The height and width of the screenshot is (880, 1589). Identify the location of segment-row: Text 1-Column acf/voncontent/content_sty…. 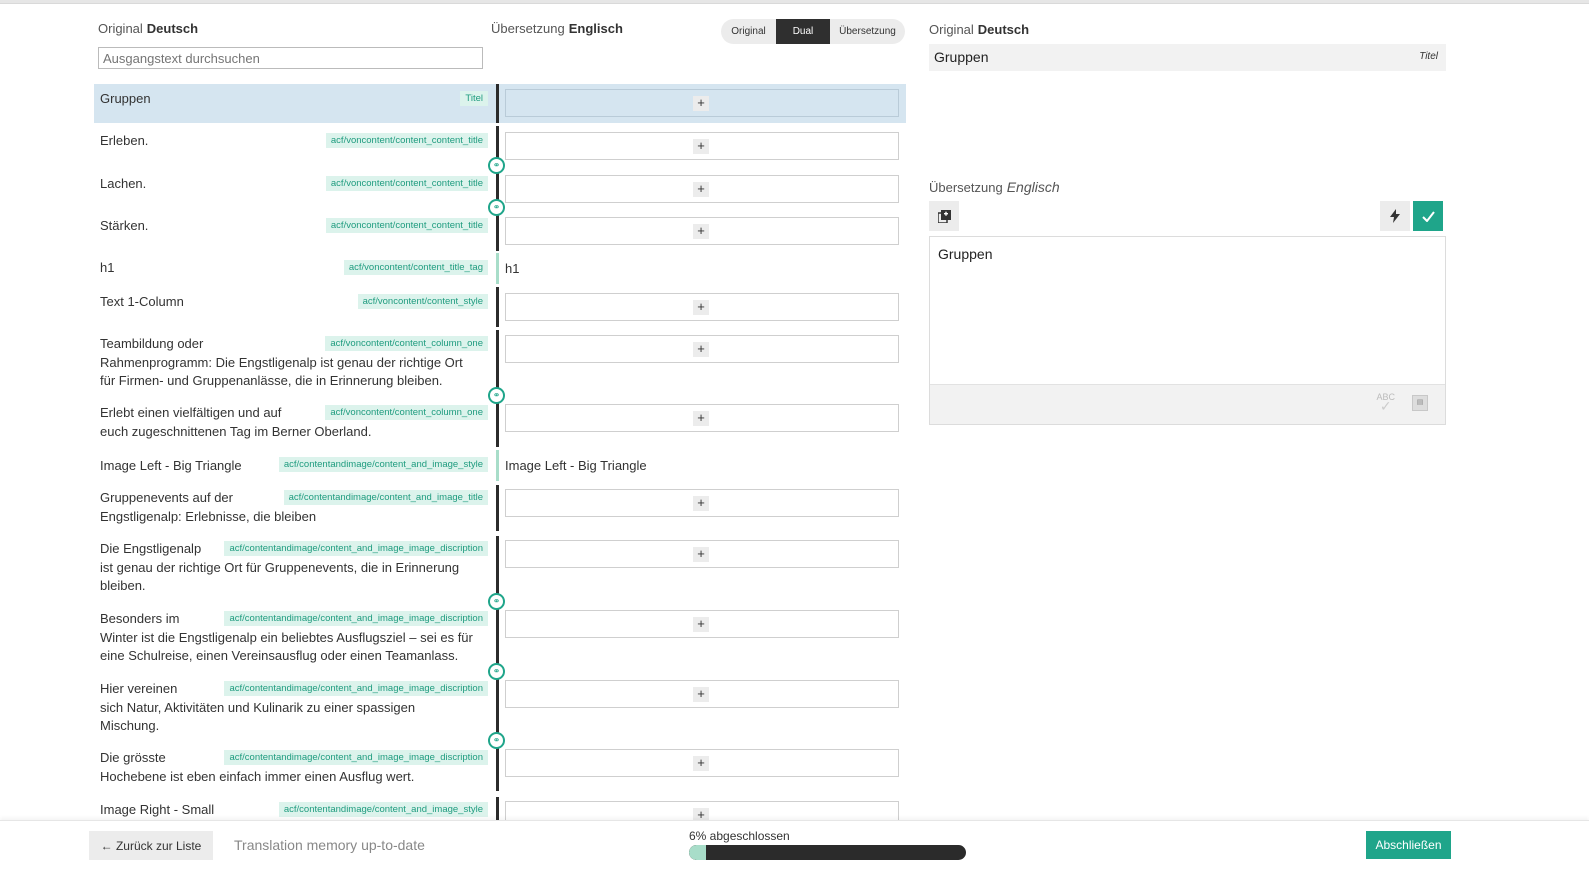
(500, 307).